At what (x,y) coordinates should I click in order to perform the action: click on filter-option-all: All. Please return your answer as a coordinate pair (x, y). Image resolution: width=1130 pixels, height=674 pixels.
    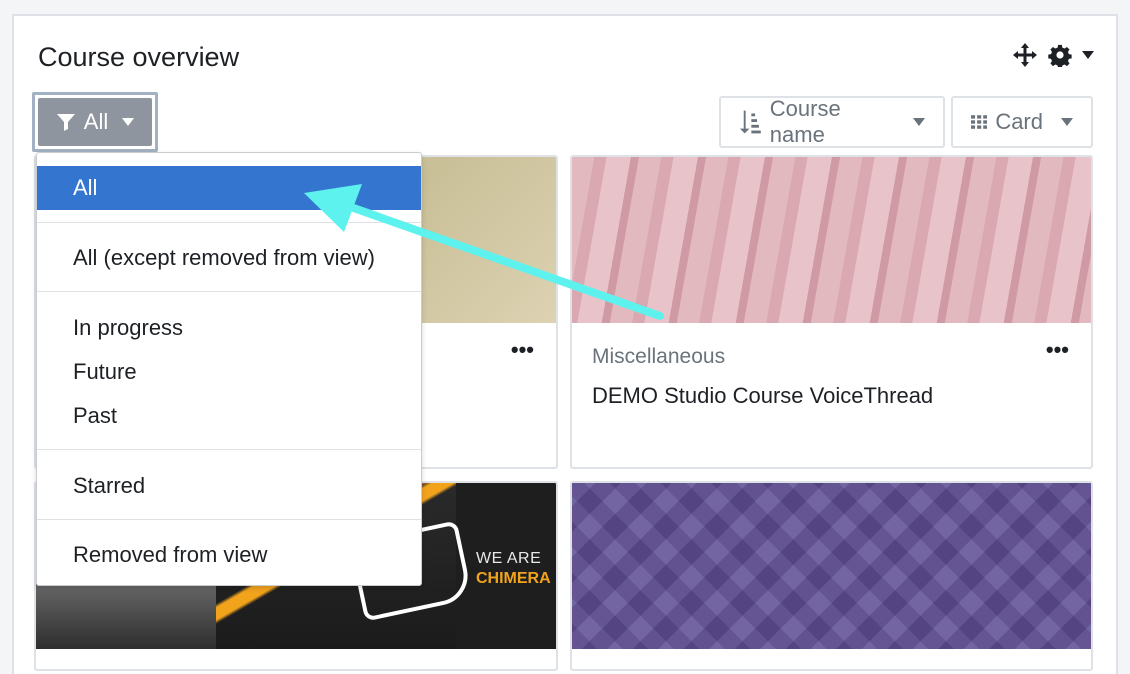
    Looking at the image, I should click on (229, 188).